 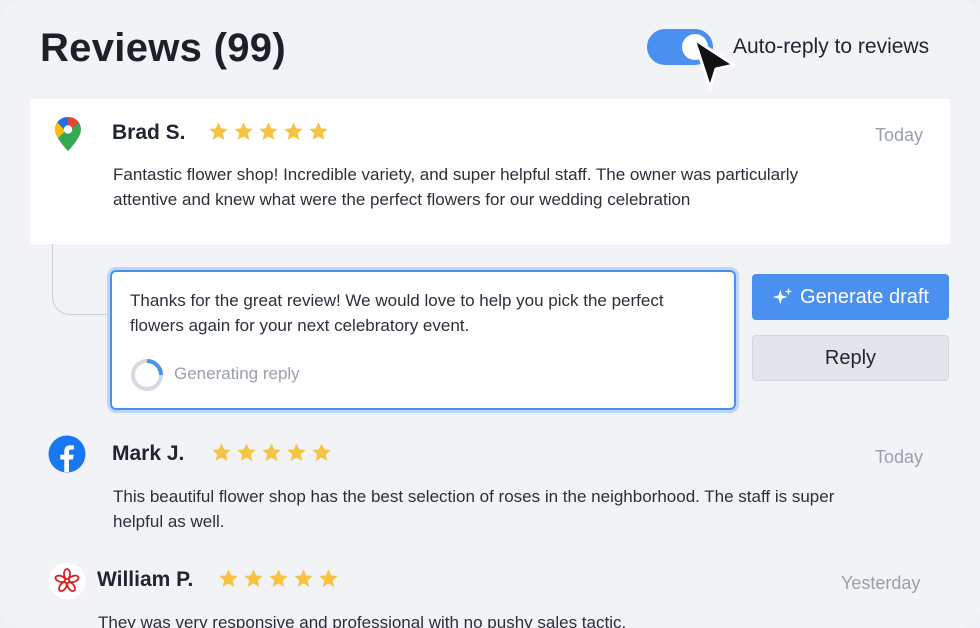 I want to click on page-title: Reviews (99), so click(x=163, y=48).